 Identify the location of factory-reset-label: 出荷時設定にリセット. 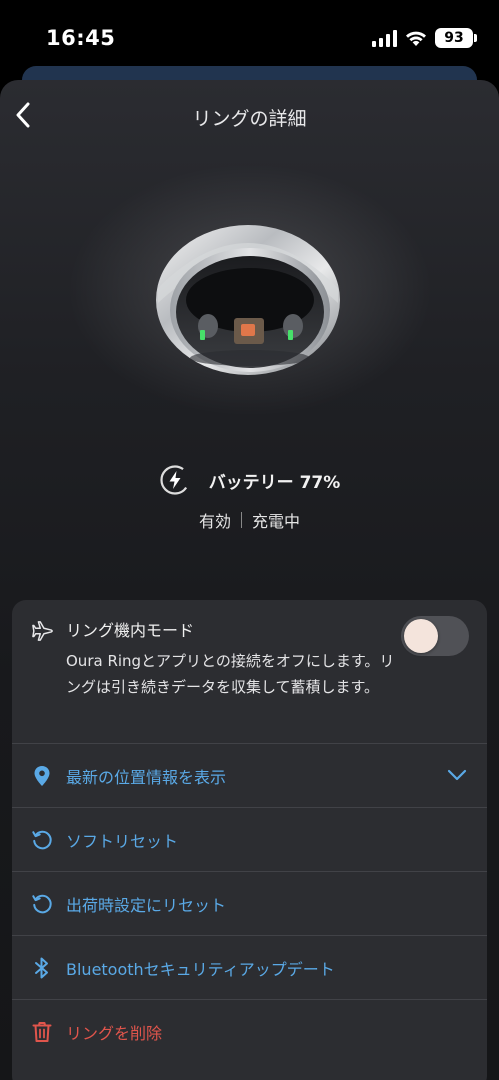
(146, 905).